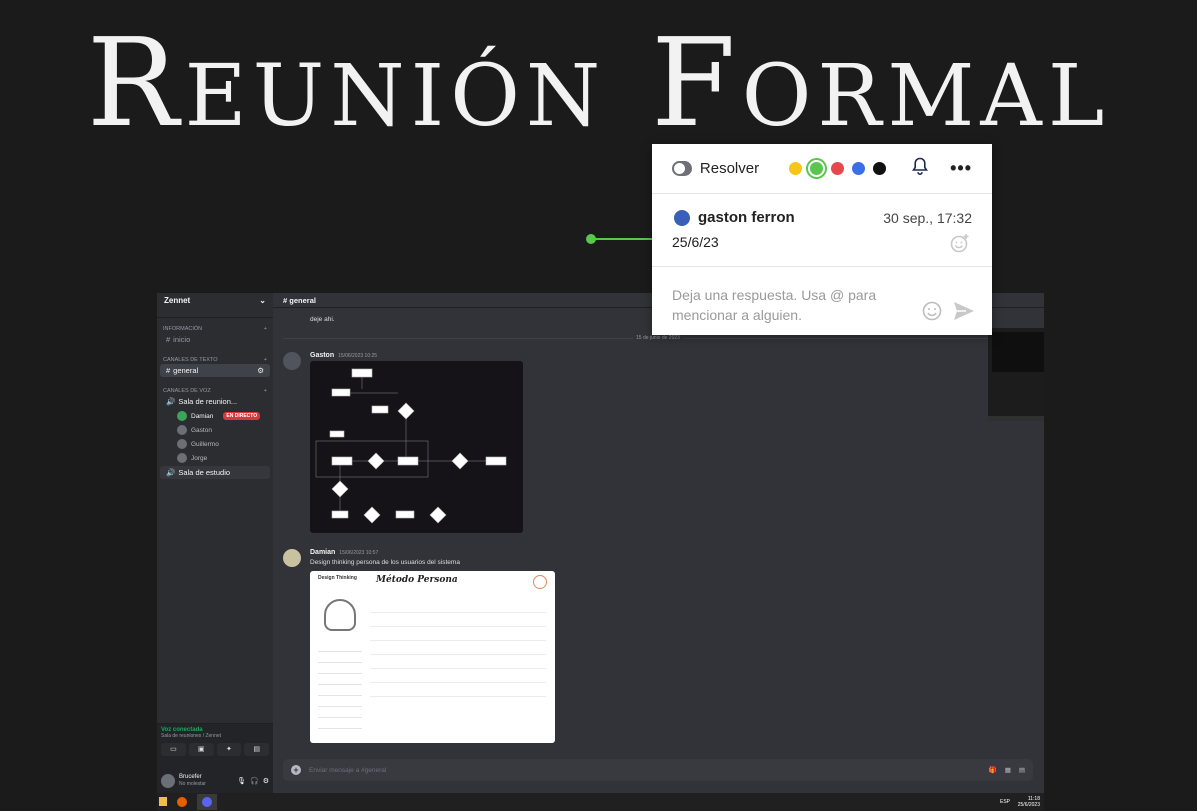 The image size is (1197, 811). I want to click on category-info: INFORMACIÓN +, so click(215, 329).